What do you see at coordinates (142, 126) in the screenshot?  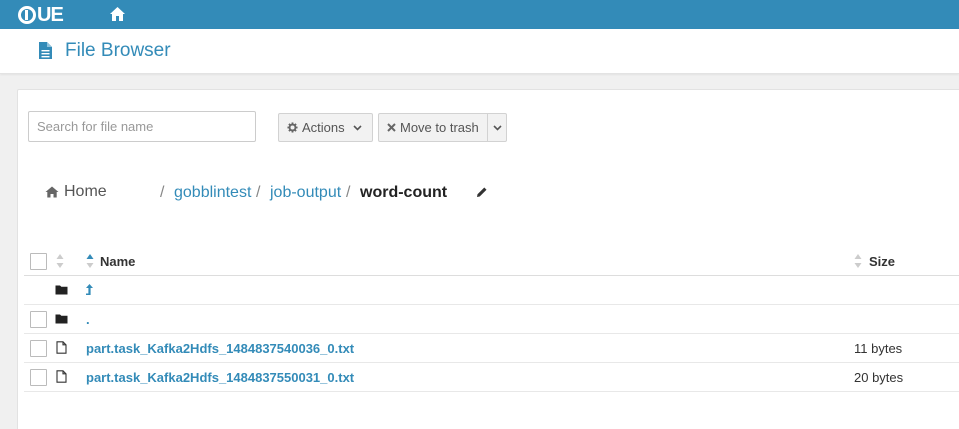 I see `search-input` at bounding box center [142, 126].